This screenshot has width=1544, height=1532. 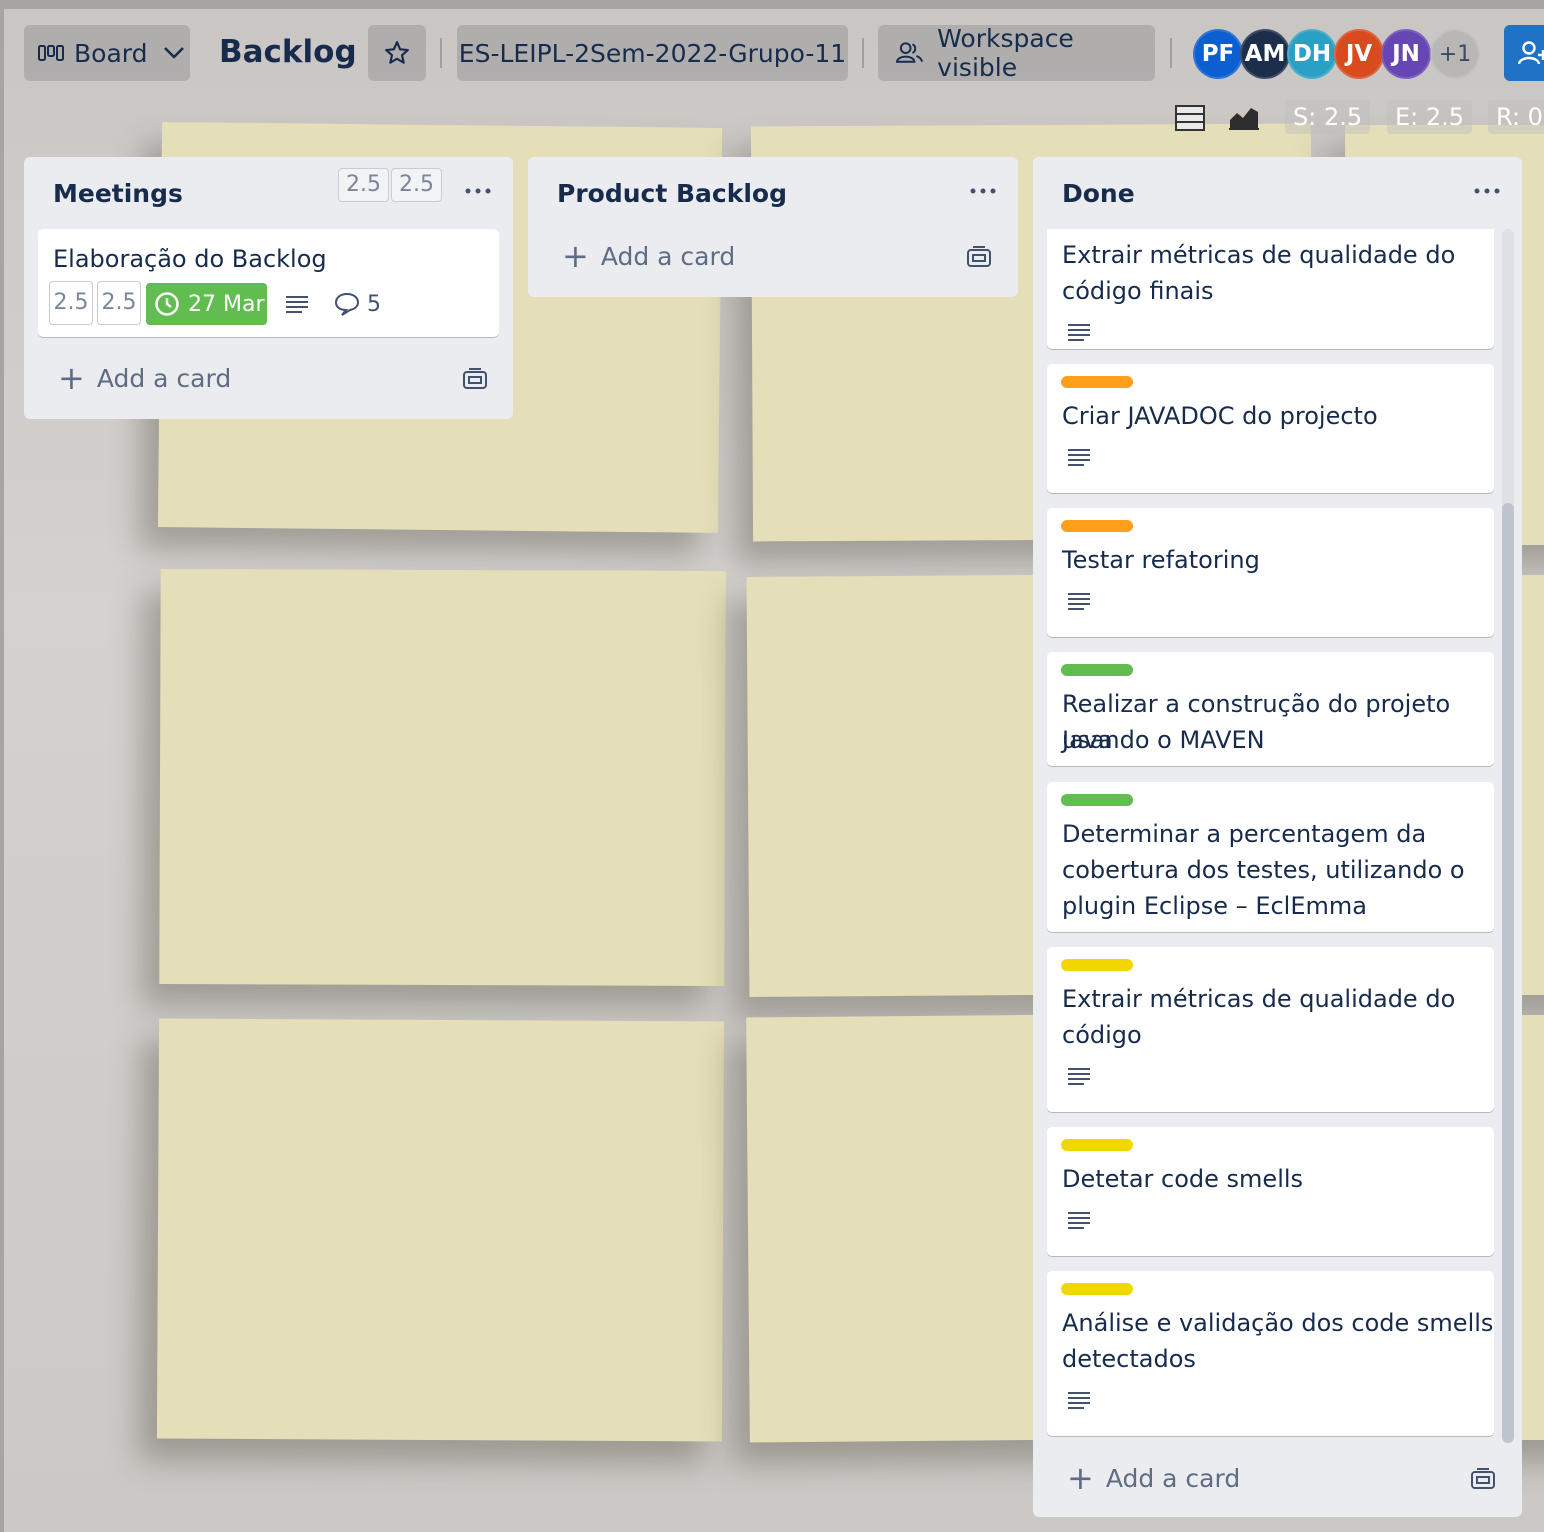 What do you see at coordinates (288, 52) in the screenshot?
I see `board-title: Backlog` at bounding box center [288, 52].